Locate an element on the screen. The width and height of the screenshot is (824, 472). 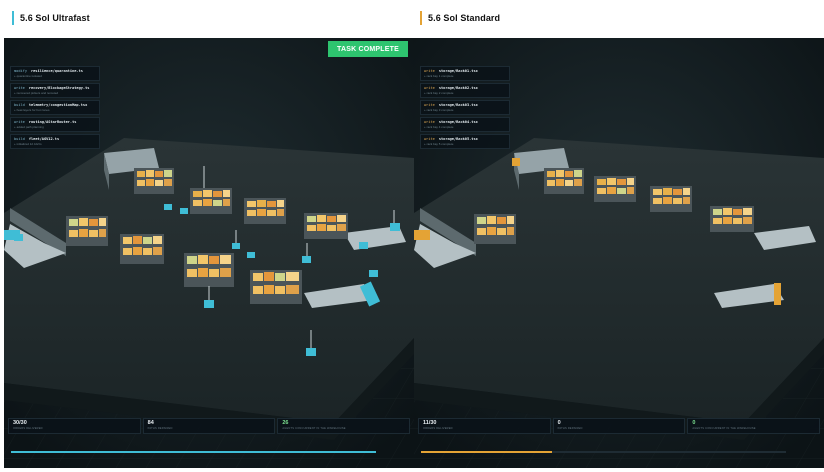
log-path: recovery/BlockageStrategy.ts is located at coordinates (59, 88).